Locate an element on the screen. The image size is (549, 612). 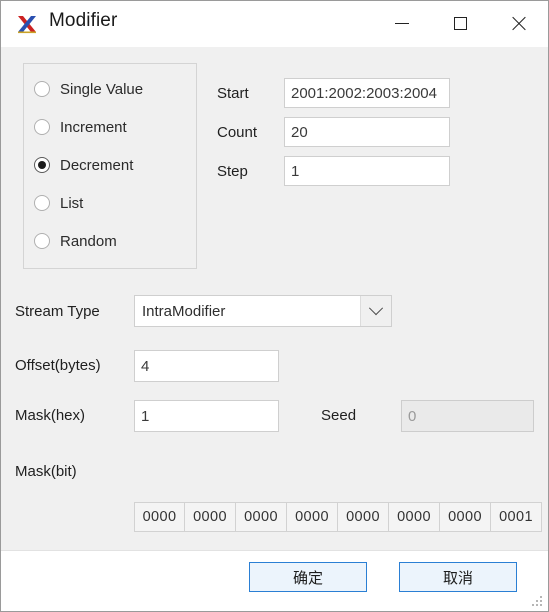
mask-hex-input: 1 is located at coordinates (206, 416).